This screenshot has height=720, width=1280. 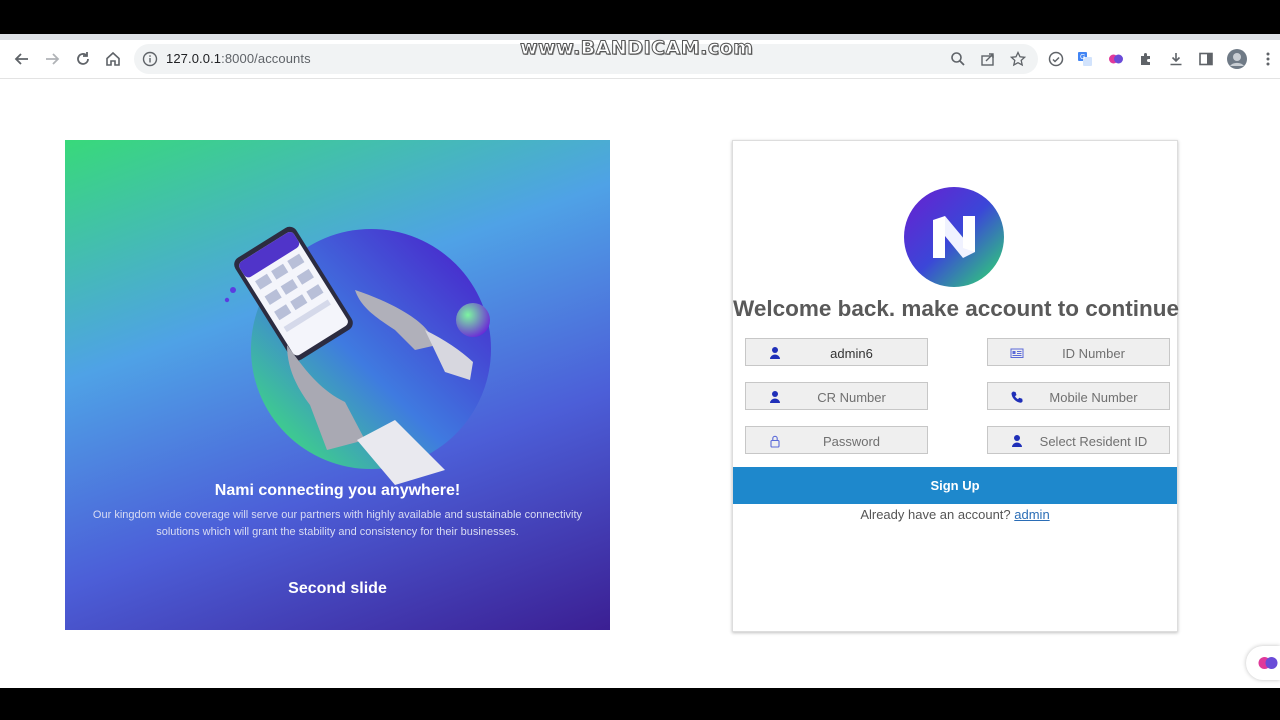 I want to click on login-prompt-text: Already have an account?, so click(x=935, y=514).